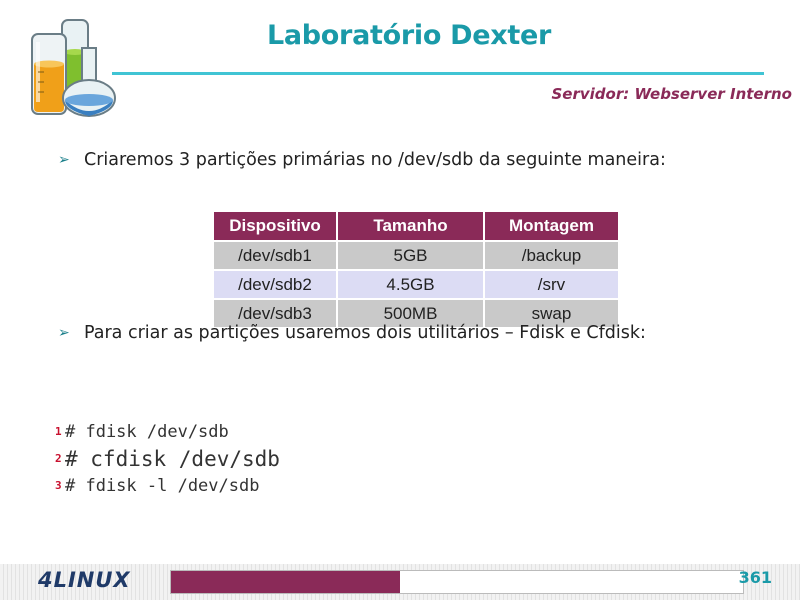 This screenshot has height=600, width=800. I want to click on command-line: 2 # cfdisk /dev/sdb, so click(167, 458).